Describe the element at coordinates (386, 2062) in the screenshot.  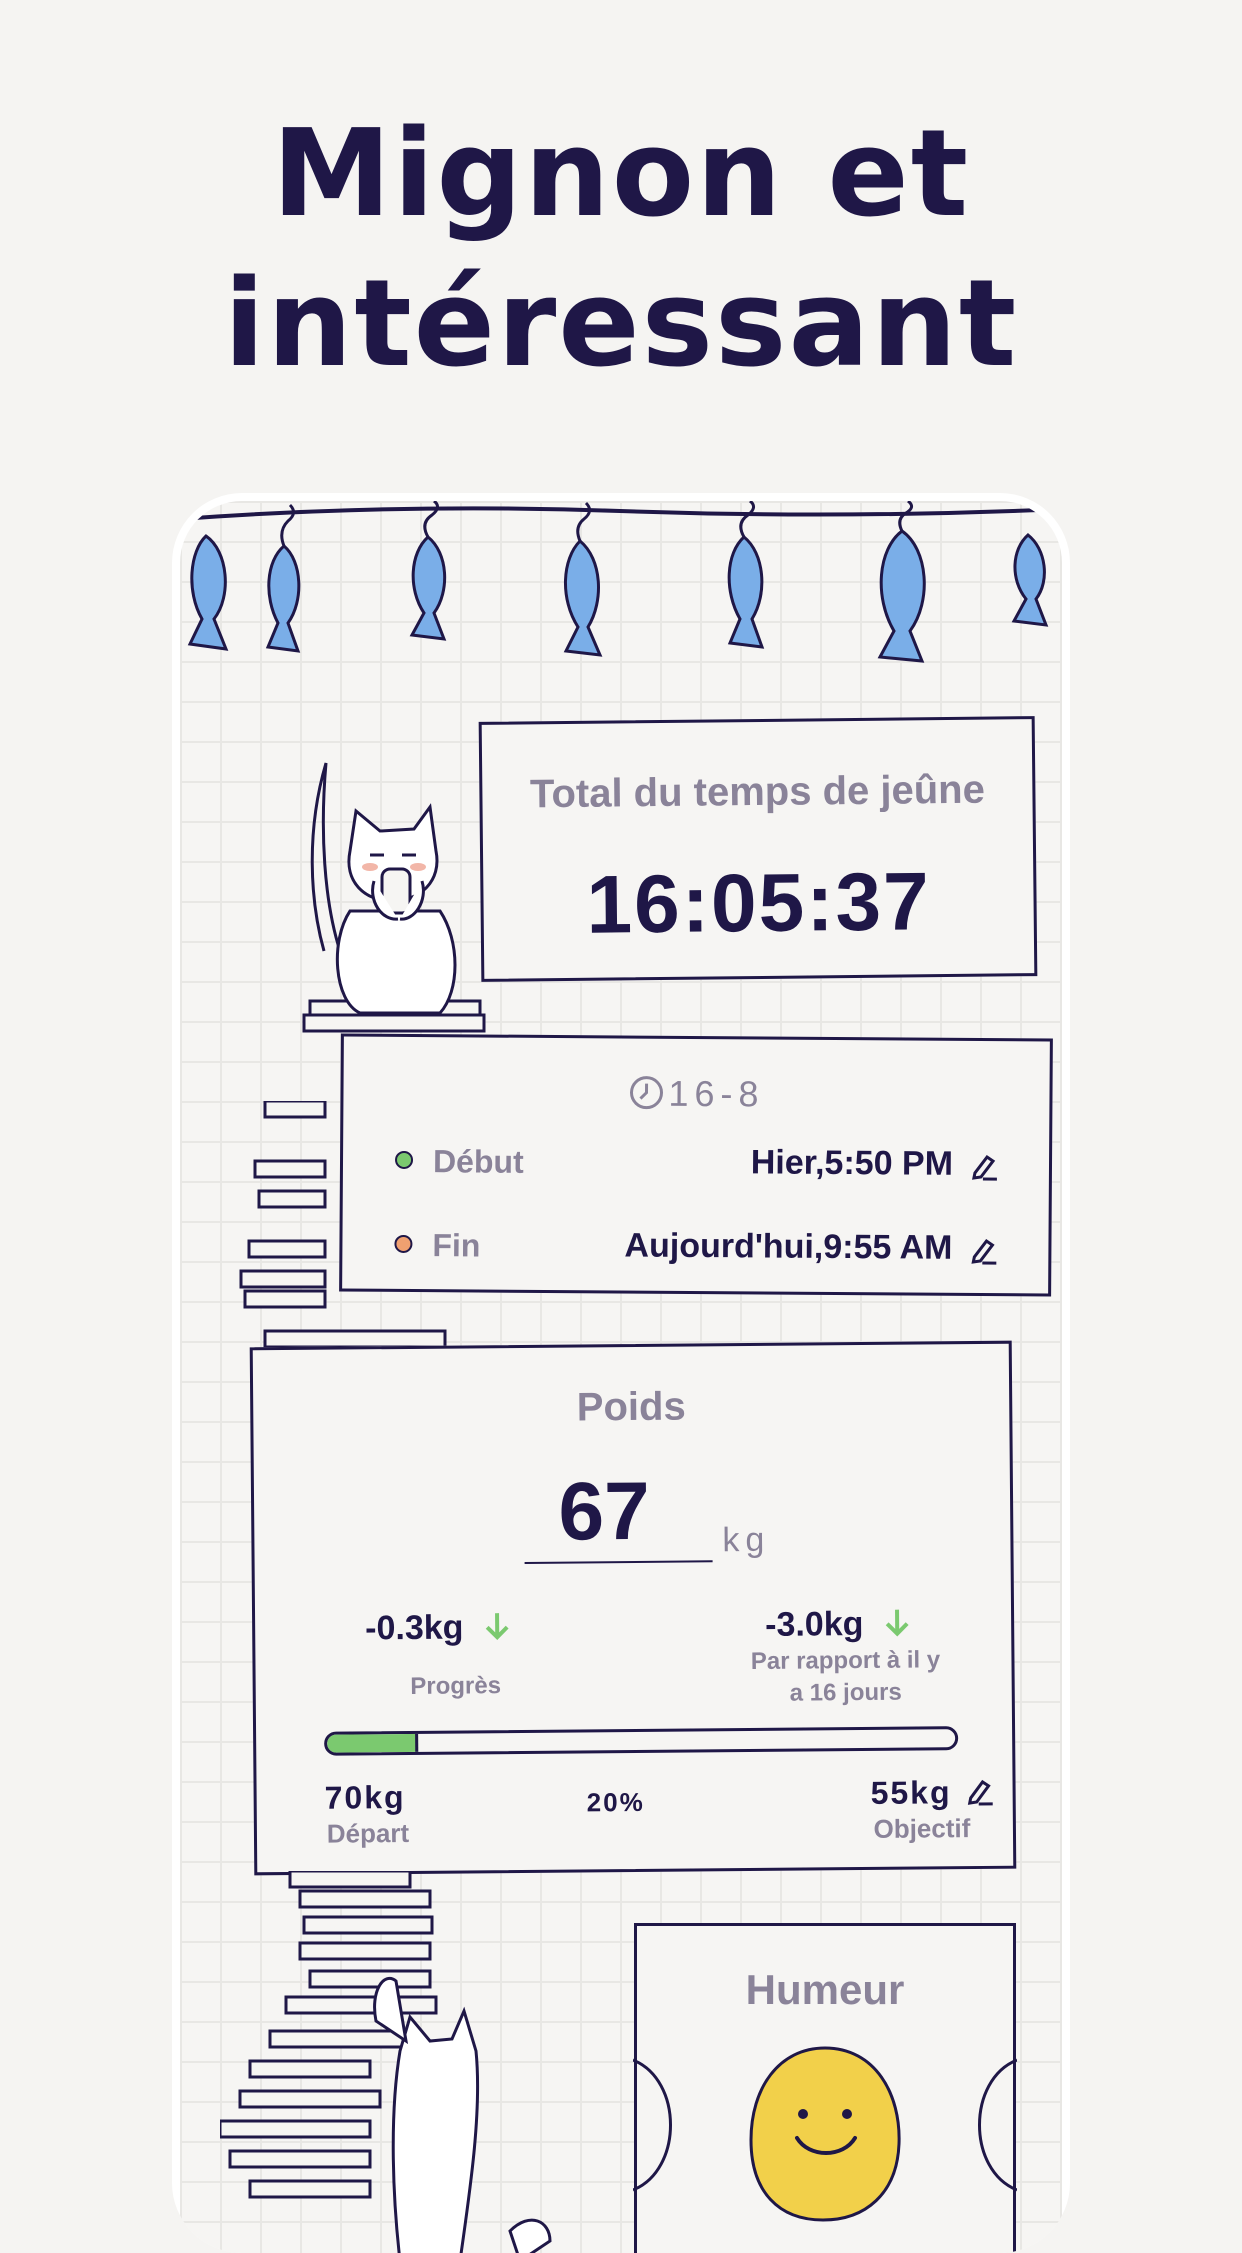
I see `cat-climbing-illustration` at that location.